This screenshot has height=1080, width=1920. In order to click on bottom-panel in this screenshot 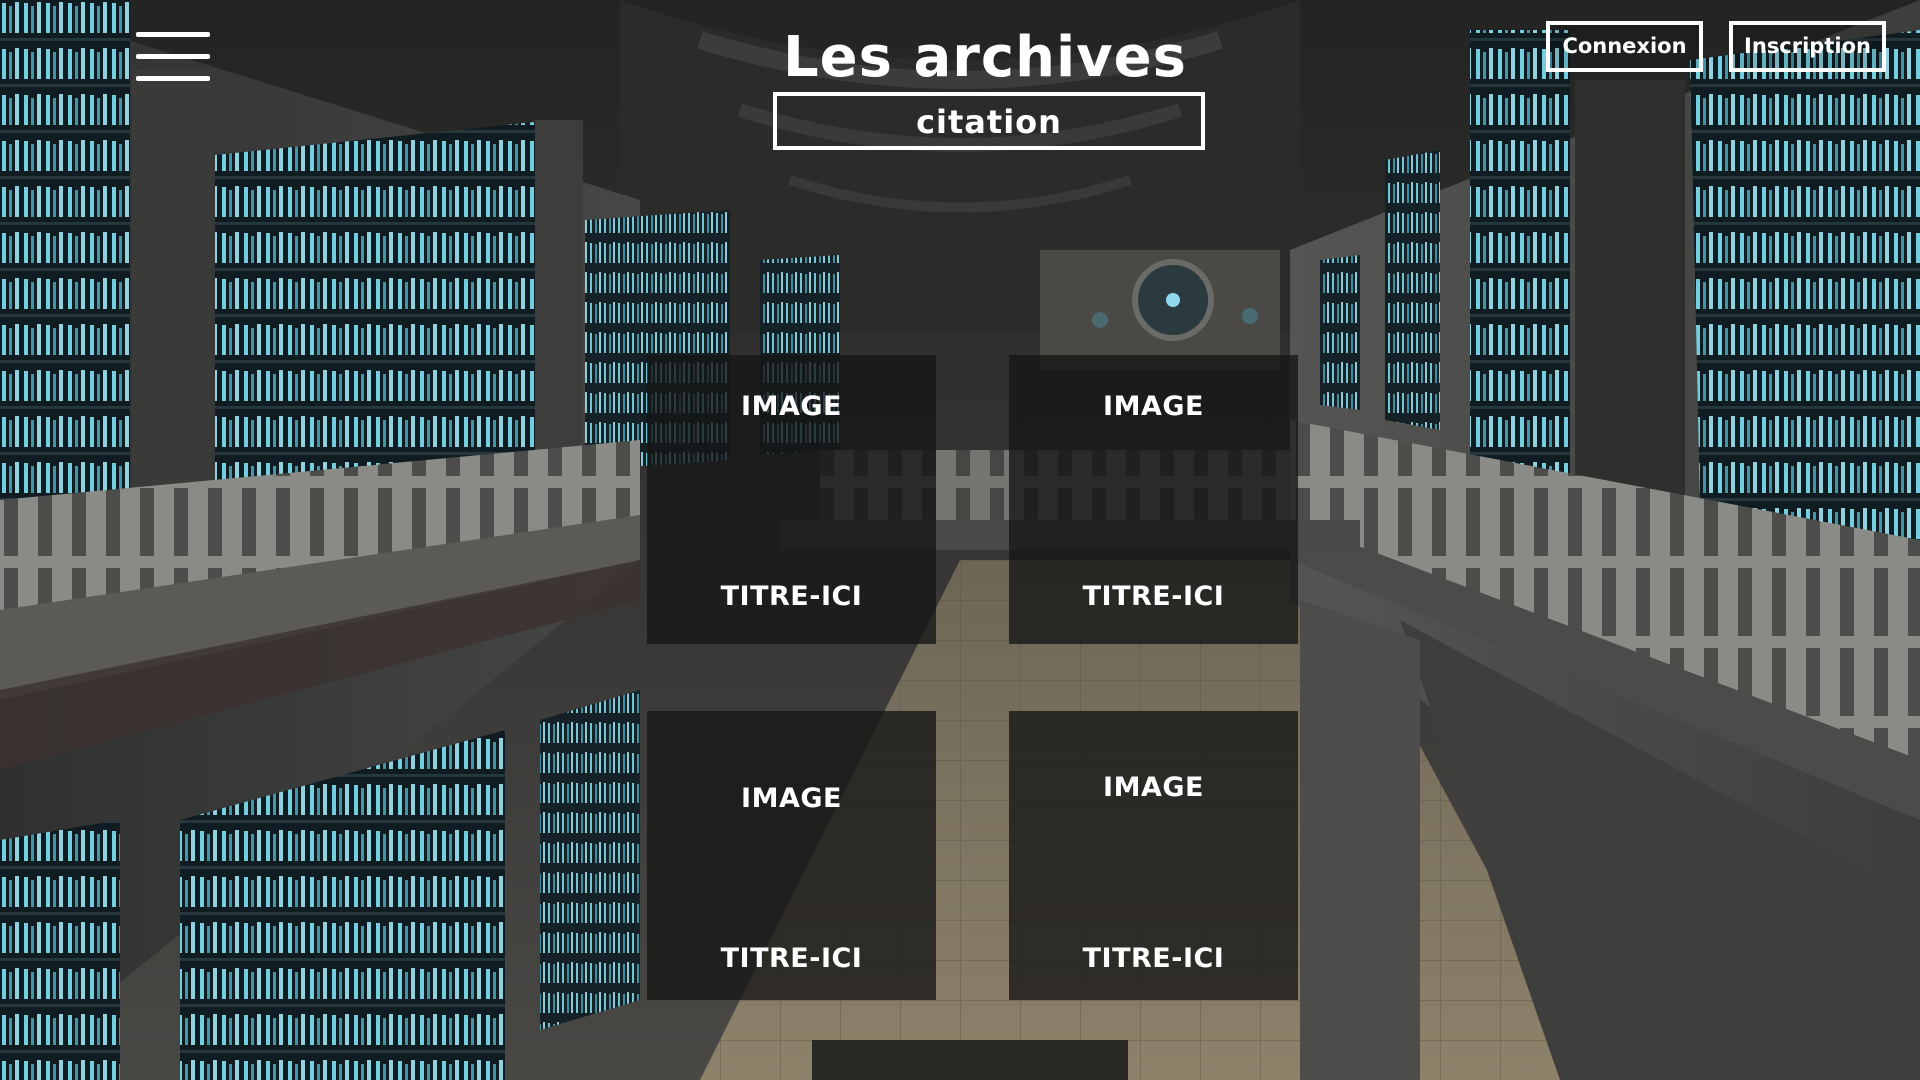, I will do `click(970, 1060)`.